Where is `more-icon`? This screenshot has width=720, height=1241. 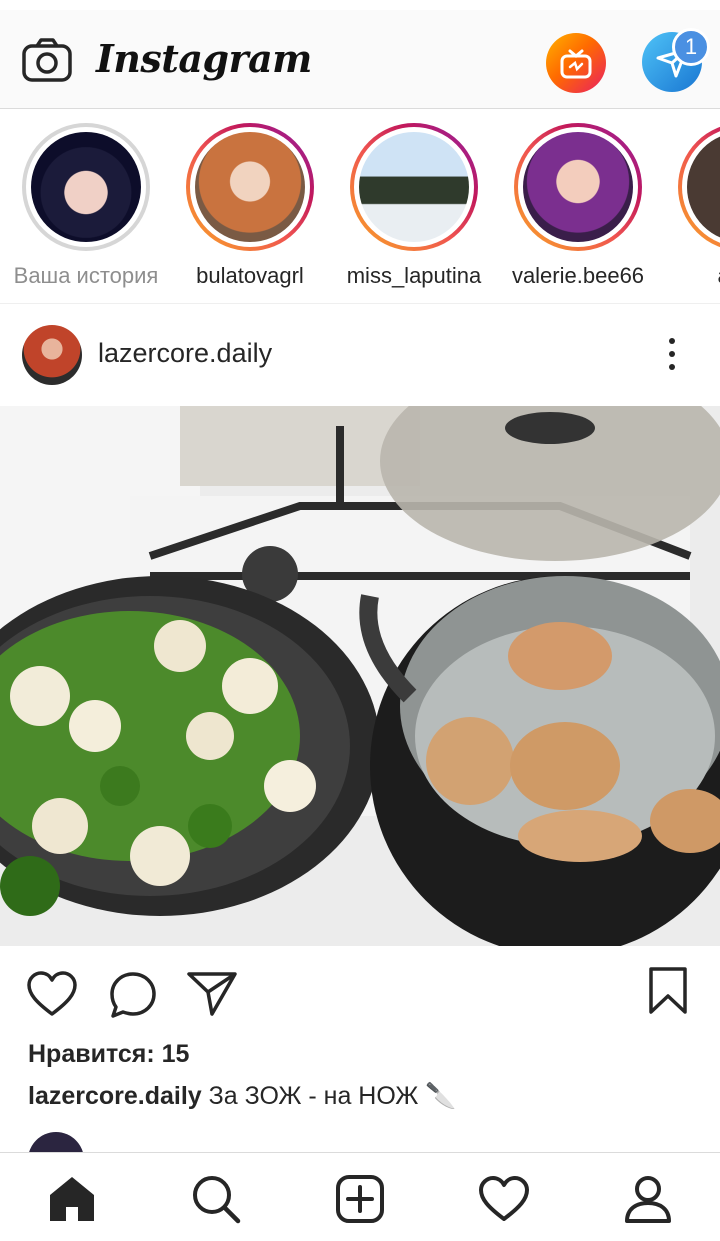 more-icon is located at coordinates (672, 354).